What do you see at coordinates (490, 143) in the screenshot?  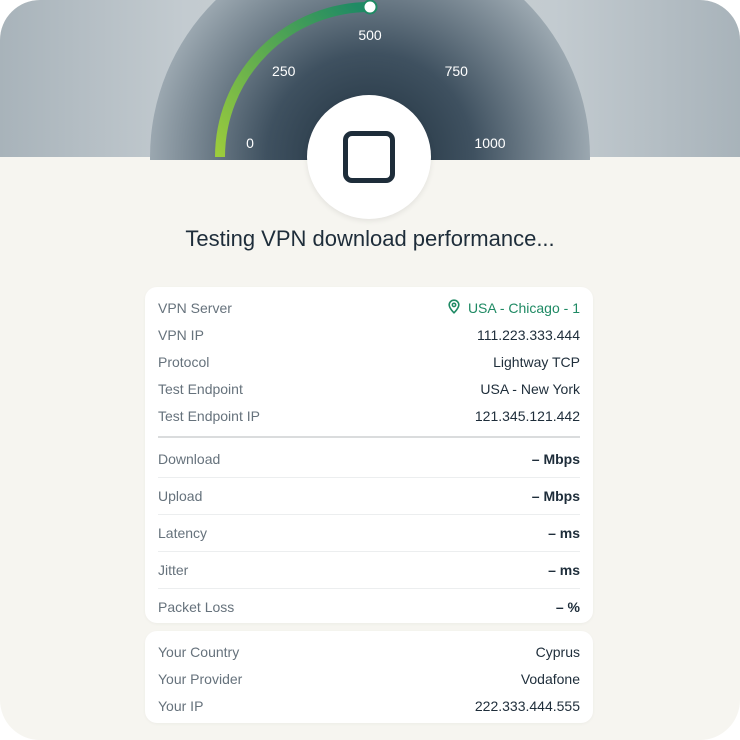 I see `gauge-tick-label: 1000` at bounding box center [490, 143].